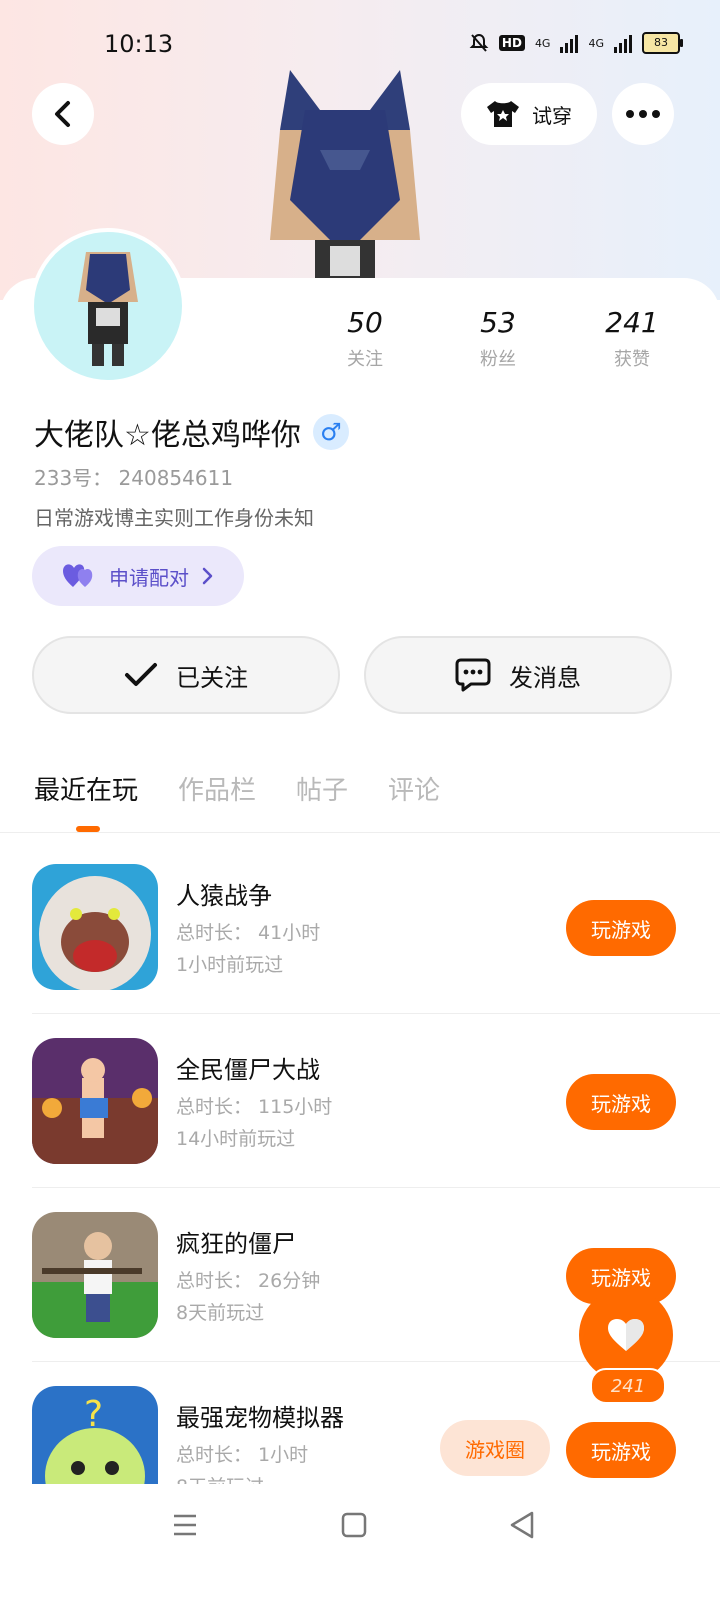 The width and height of the screenshot is (720, 1600). I want to click on tab-works: 作品栏, so click(217, 790).